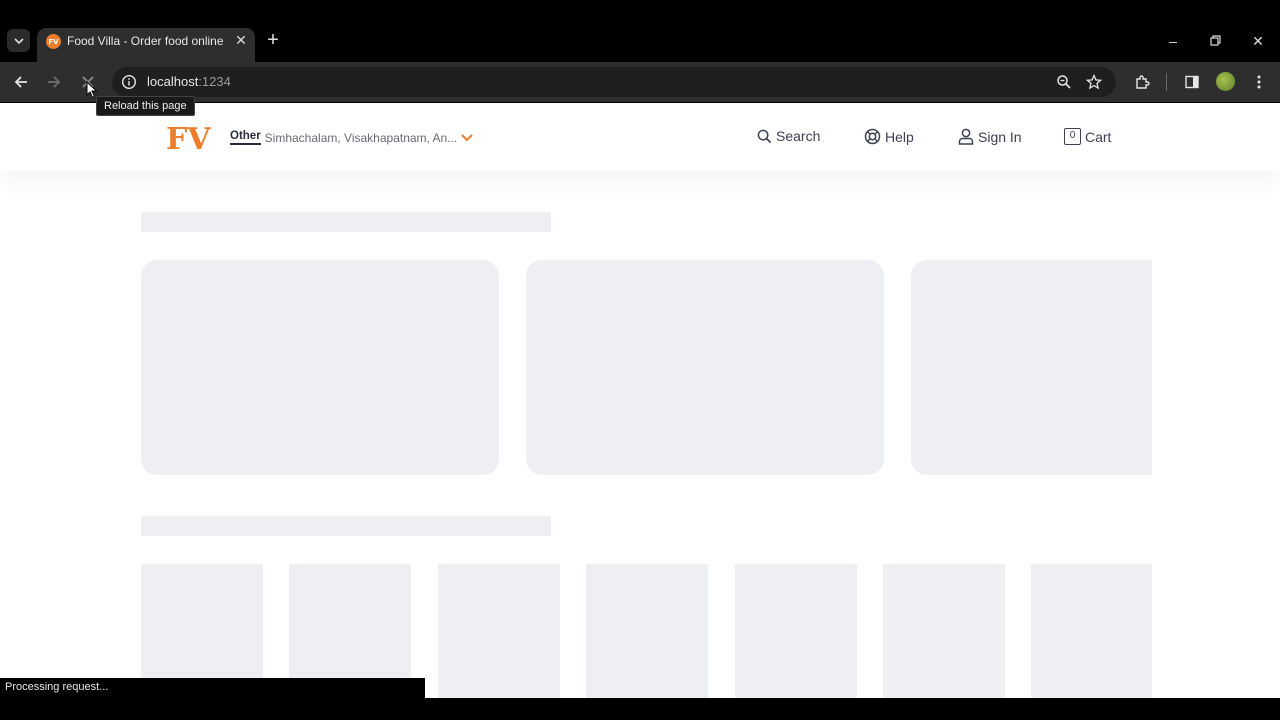  Describe the element at coordinates (53, 41) in the screenshot. I see `favicon-icon: FV` at that location.